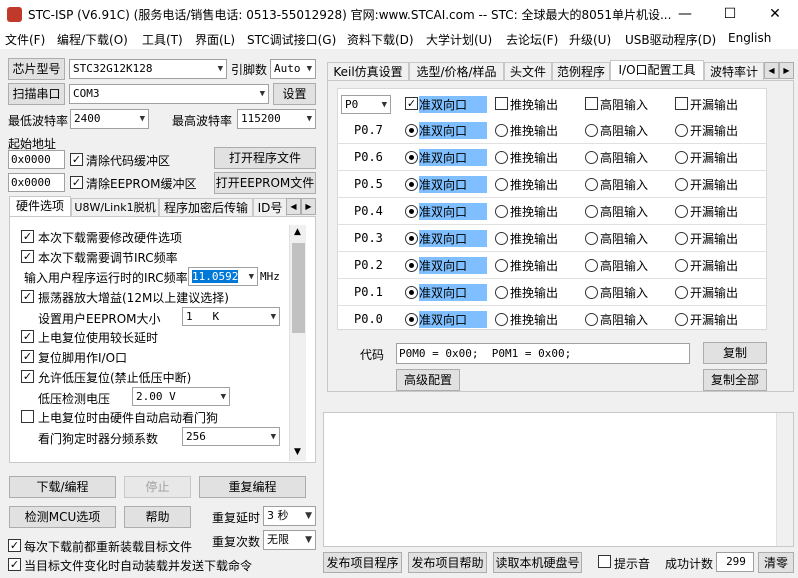  Describe the element at coordinates (786, 70) in the screenshot. I see `right-tab-scroll-right-button: ▶` at that location.